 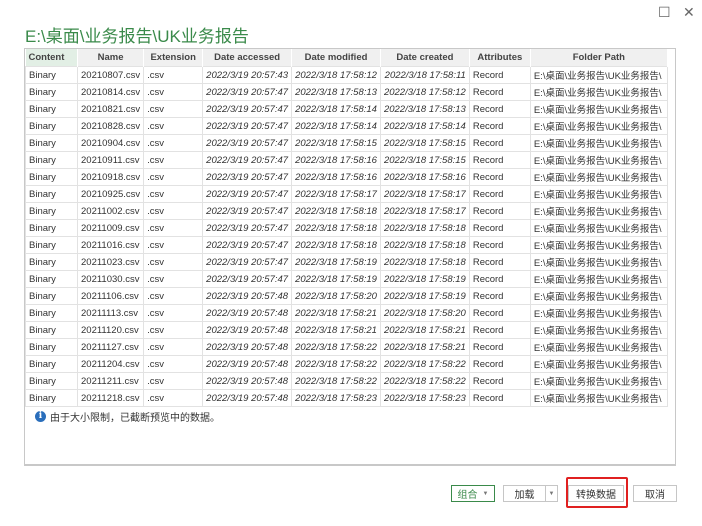 I want to click on cell-date-accessed: 2022/3/19 20:57:48, so click(x=247, y=381).